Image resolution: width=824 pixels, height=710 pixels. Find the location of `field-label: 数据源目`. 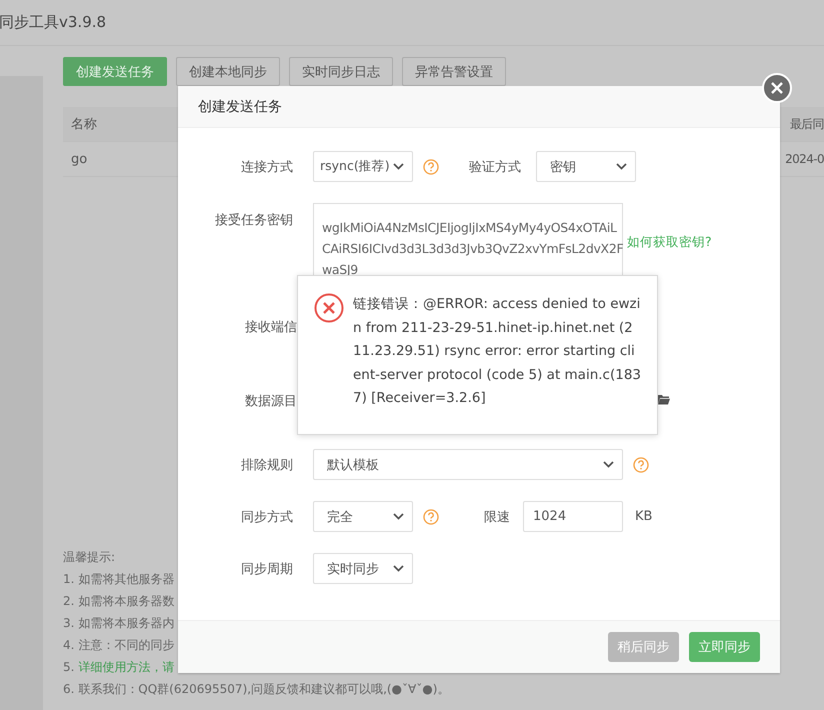

field-label: 数据源目 is located at coordinates (271, 401).